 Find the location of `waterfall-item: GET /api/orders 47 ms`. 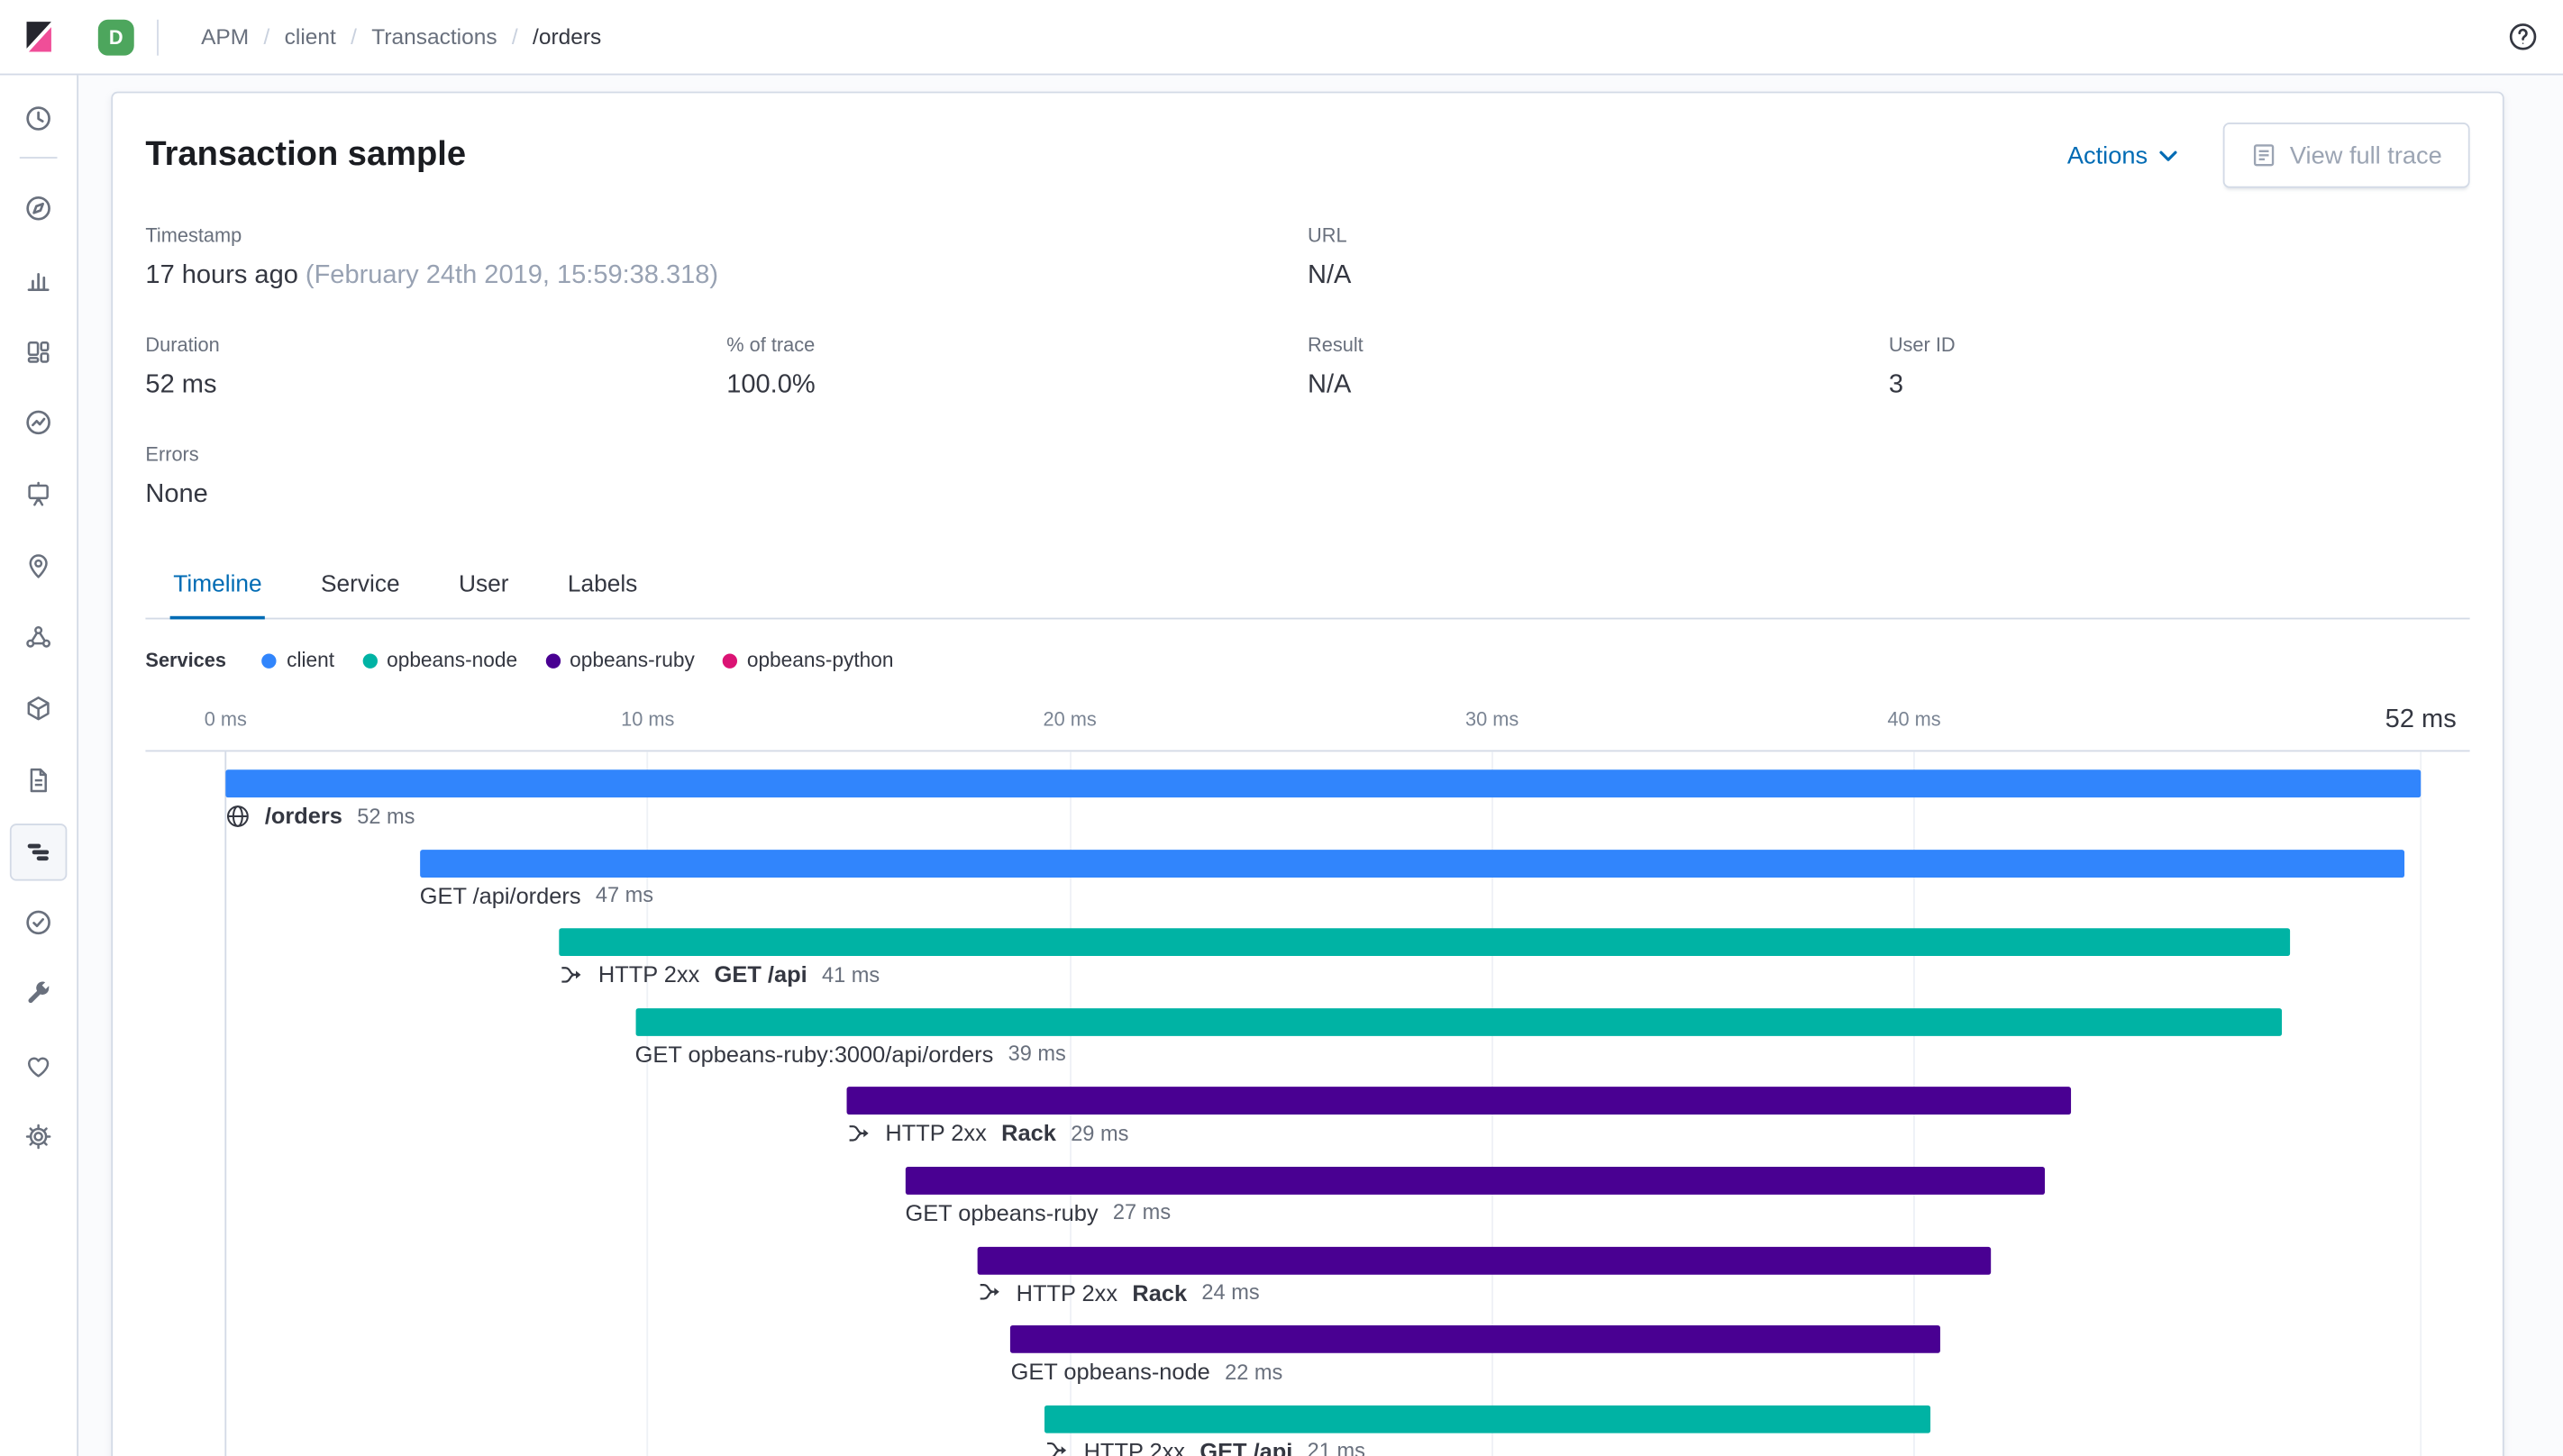

waterfall-item: GET /api/orders 47 ms is located at coordinates (1323, 871).